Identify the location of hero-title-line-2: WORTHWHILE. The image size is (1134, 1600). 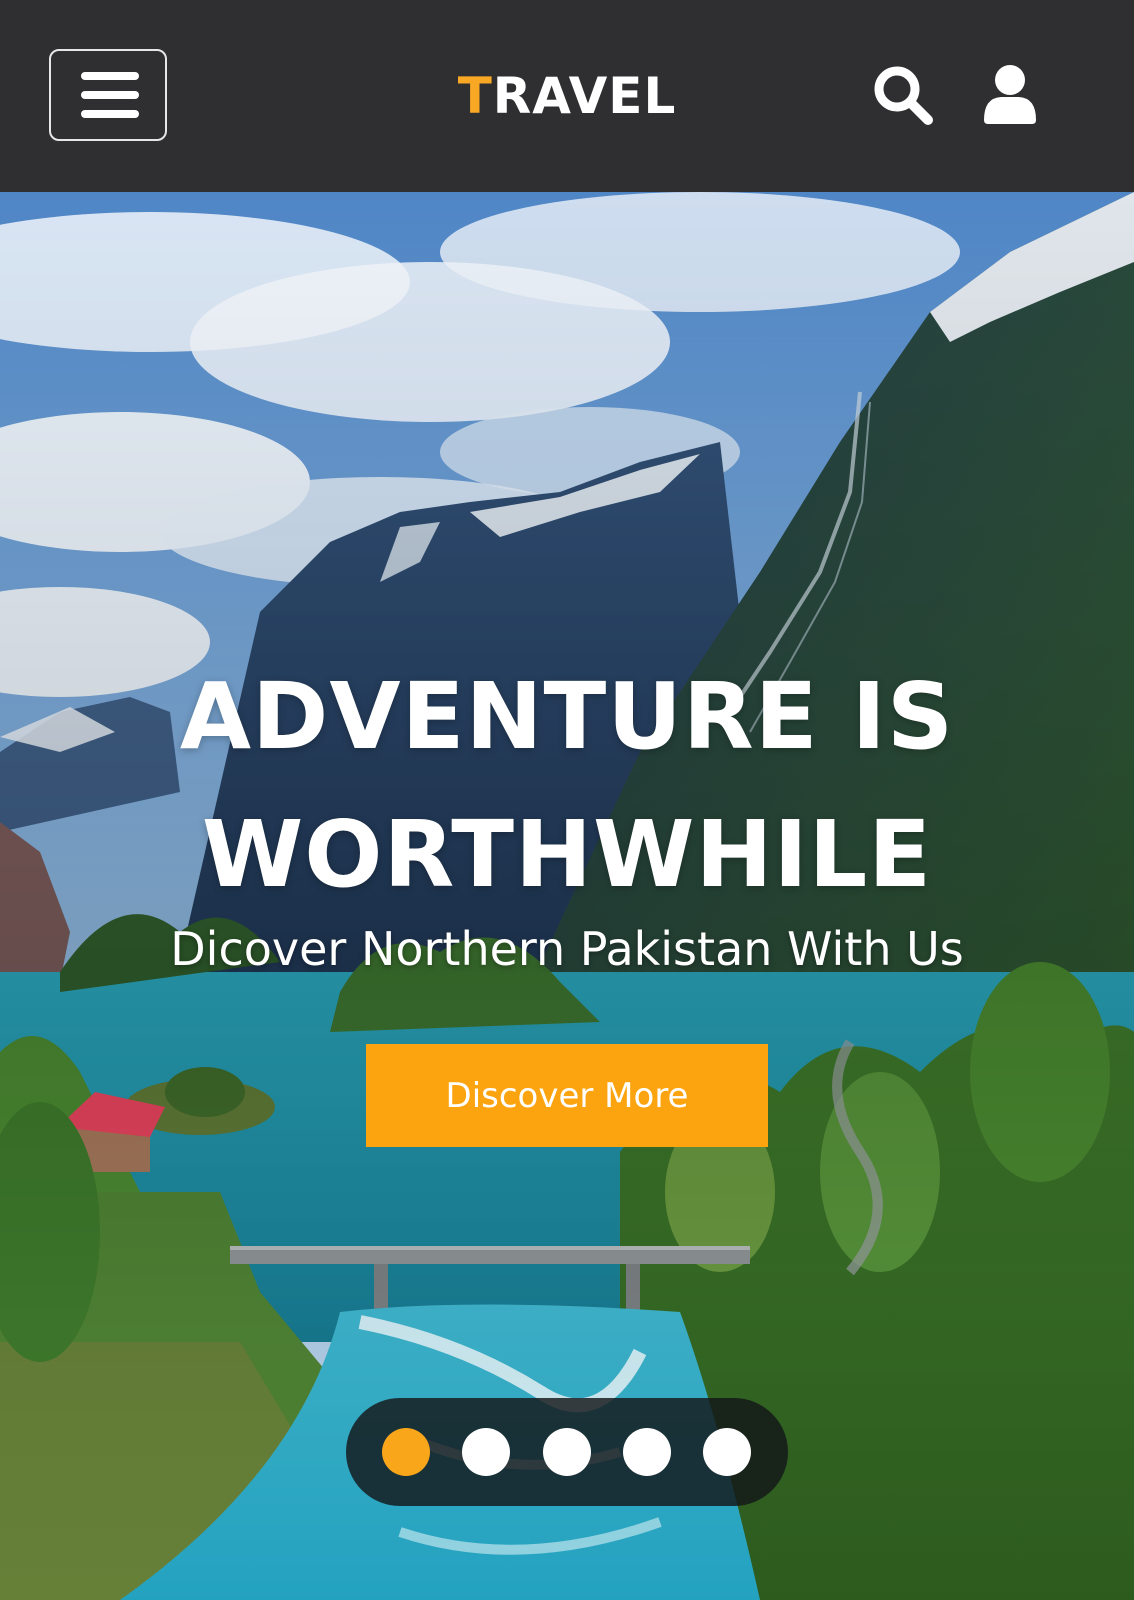
(567, 854).